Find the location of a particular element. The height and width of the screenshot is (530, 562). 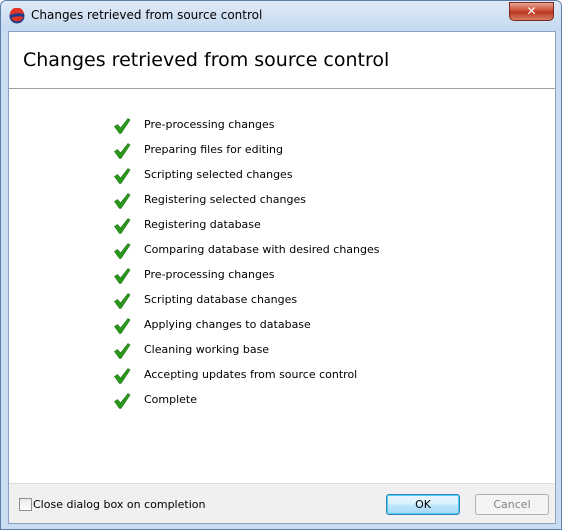

progress-step: Preparing files for editing is located at coordinates (273, 152).